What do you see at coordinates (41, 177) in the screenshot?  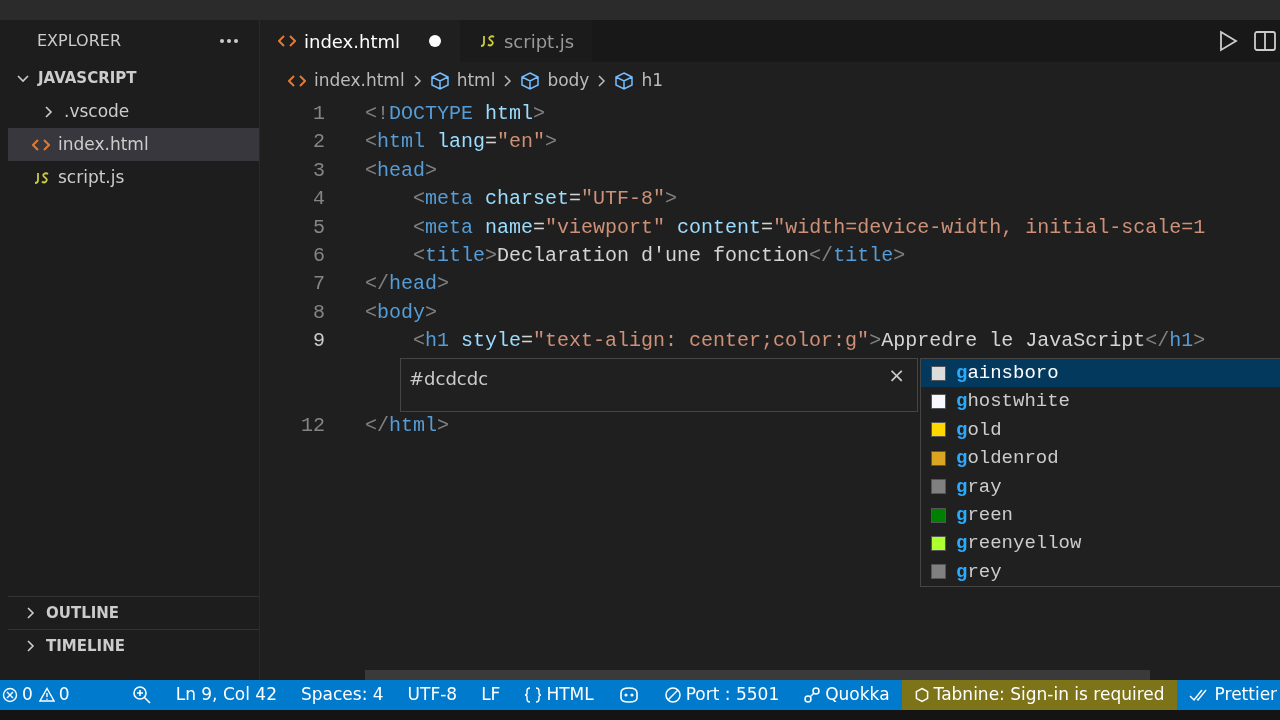 I see `js-file-icon` at bounding box center [41, 177].